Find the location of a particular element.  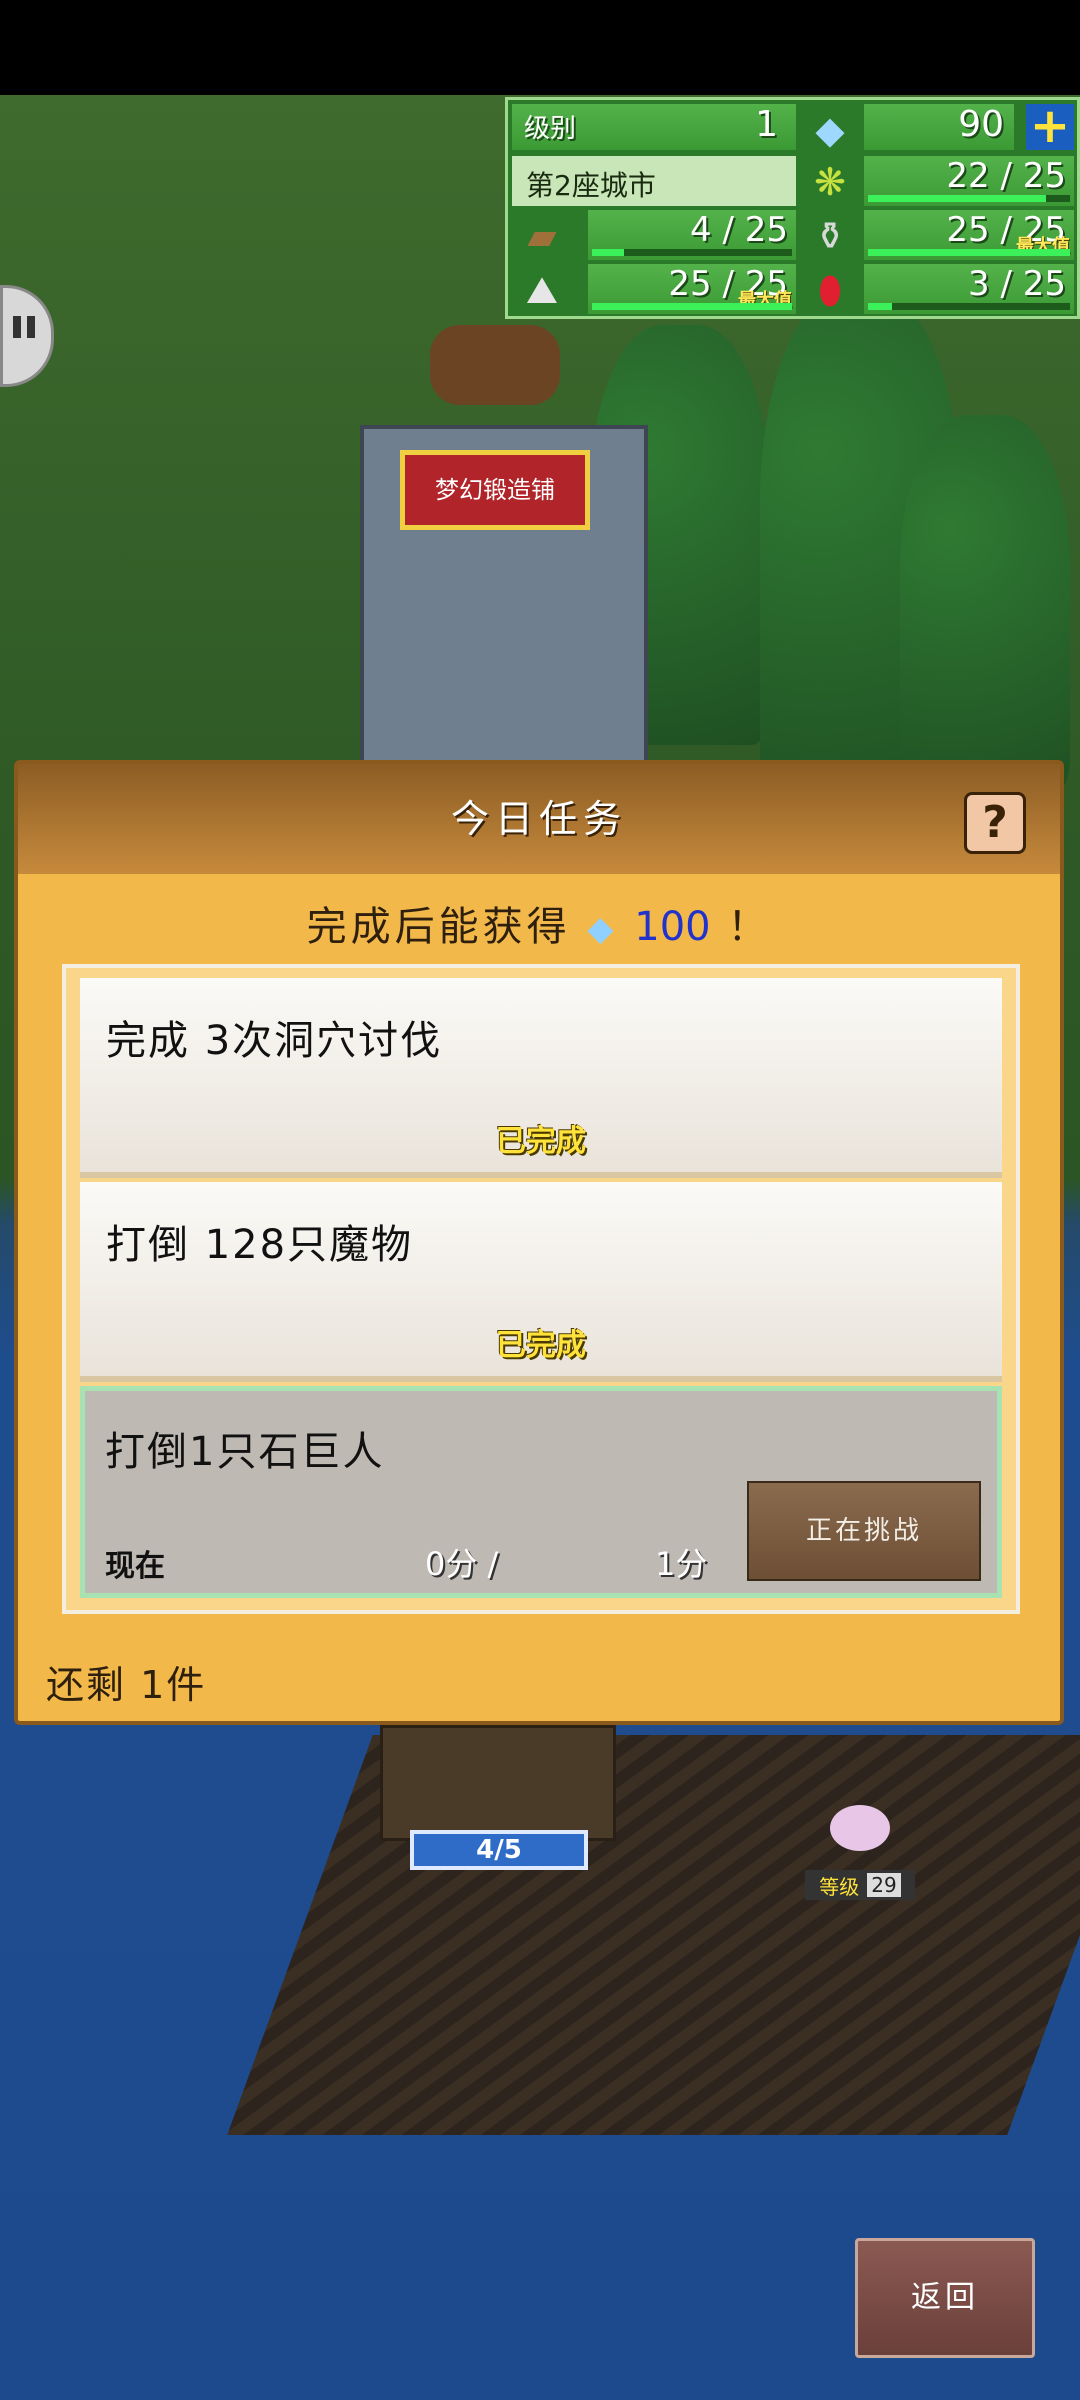

grass-count: 22 / 25 is located at coordinates (1006, 176).